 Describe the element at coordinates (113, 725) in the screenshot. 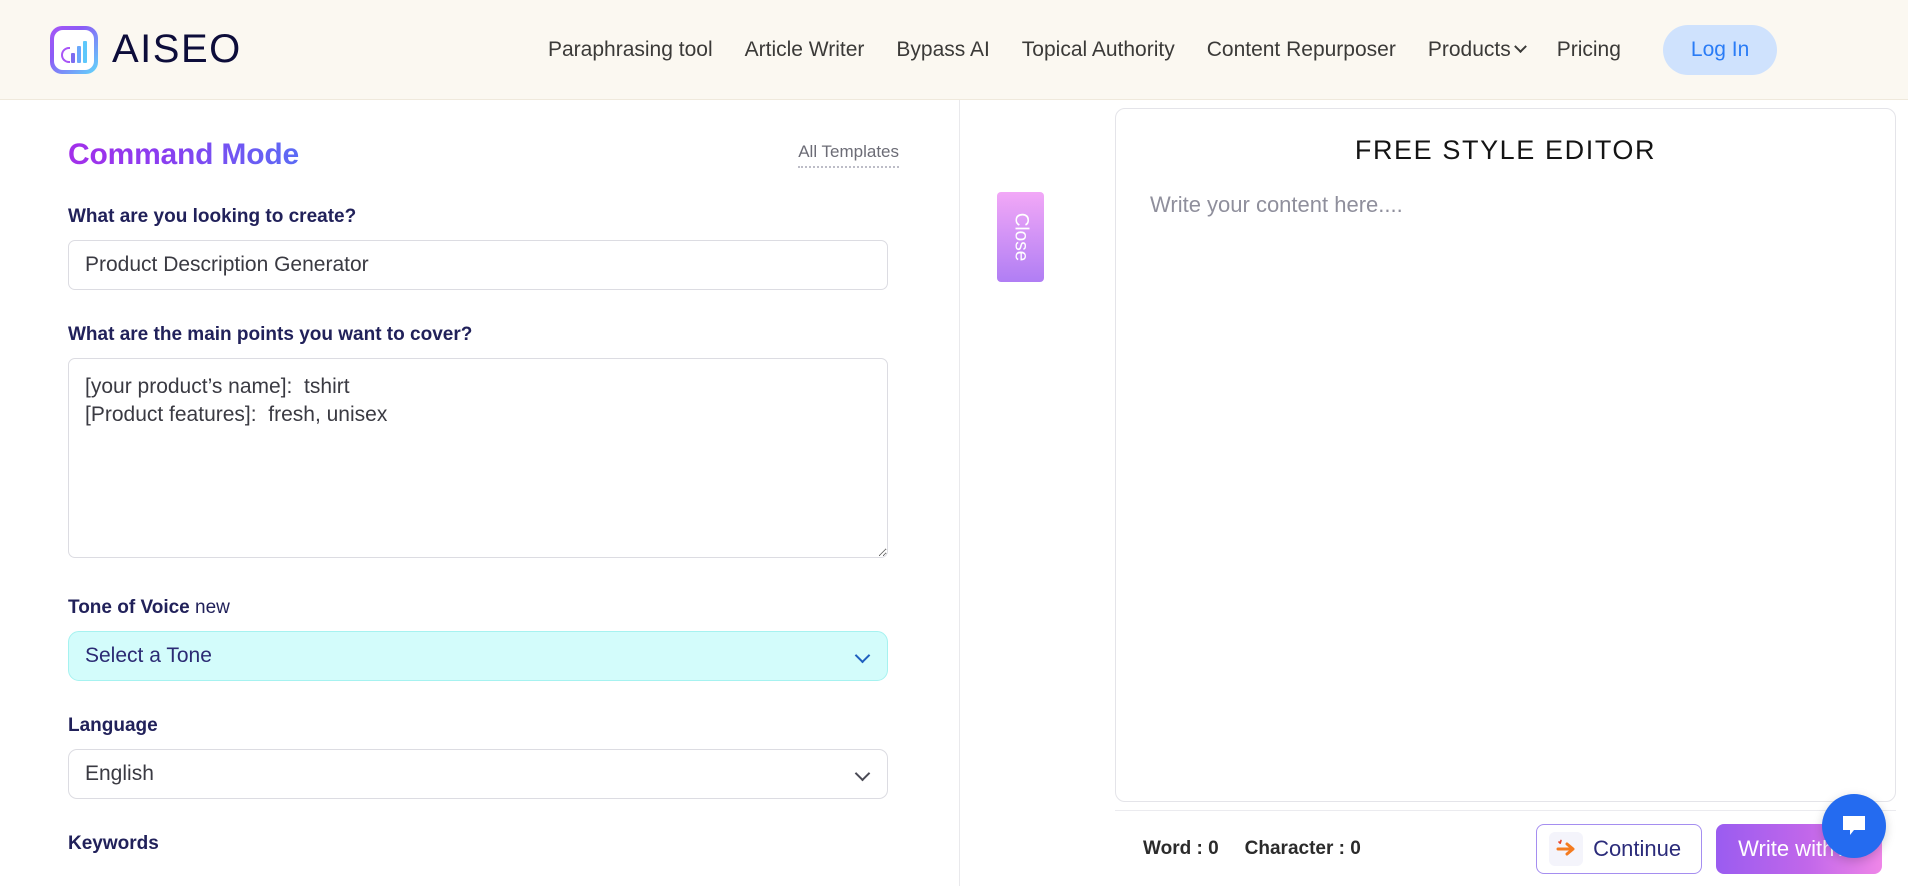

I see `language-field-label: Language` at that location.